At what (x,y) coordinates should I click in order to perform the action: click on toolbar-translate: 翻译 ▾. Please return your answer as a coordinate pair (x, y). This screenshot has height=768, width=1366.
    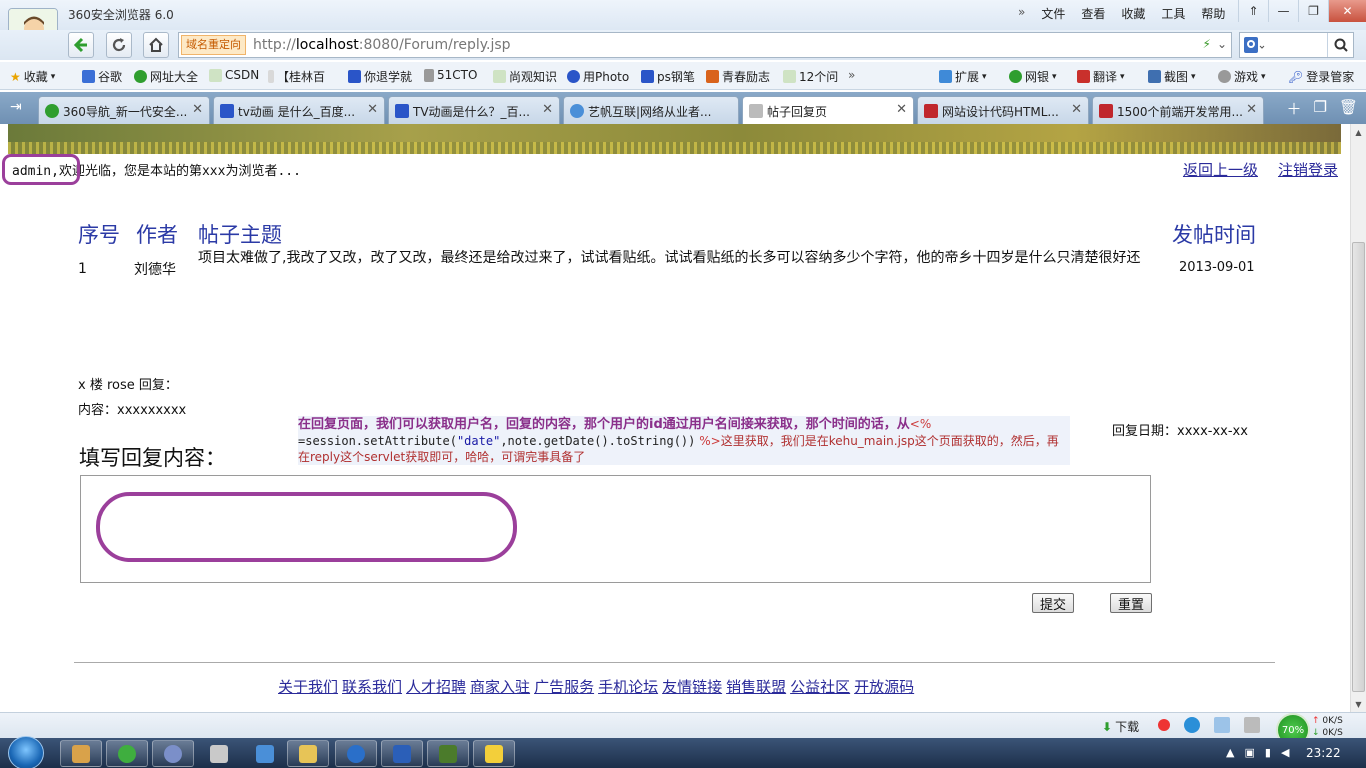
    Looking at the image, I should click on (1101, 76).